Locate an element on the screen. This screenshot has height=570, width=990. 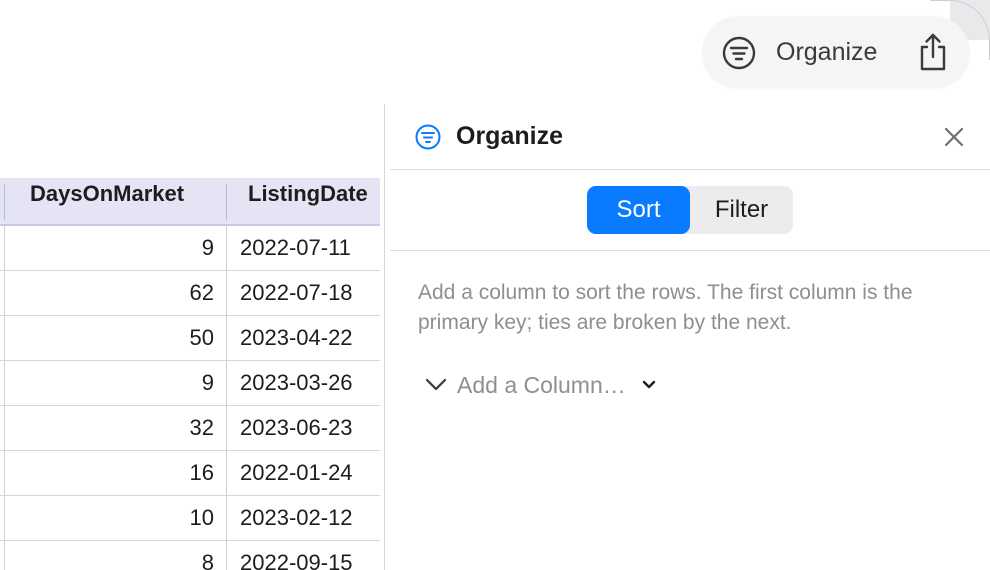
table-row: 16 2022-01-24 is located at coordinates (190, 473).